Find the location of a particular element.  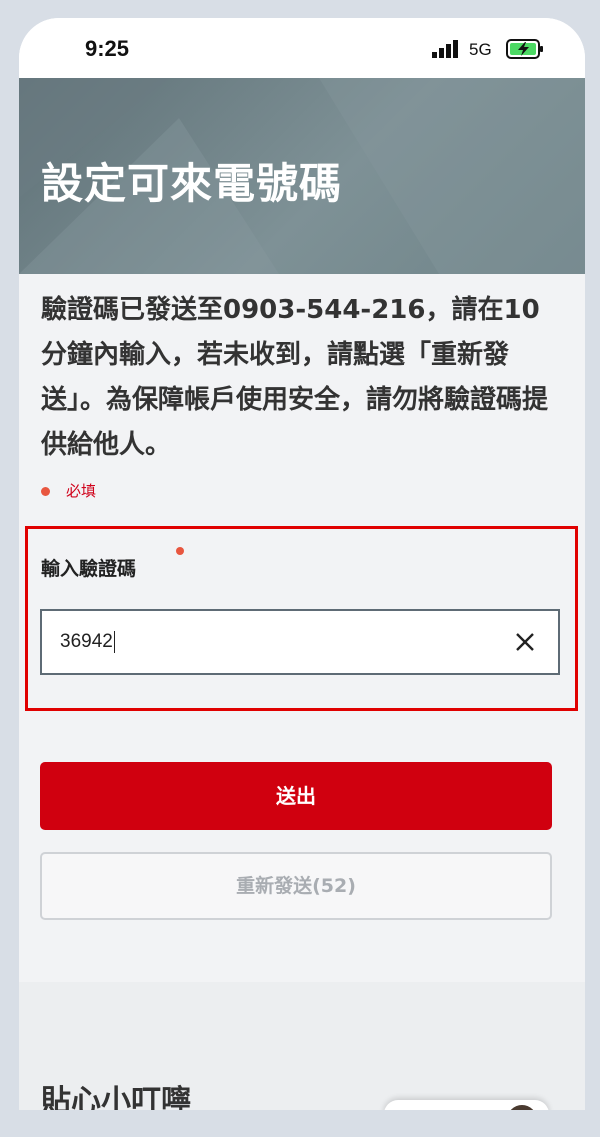

submit-button: 送出 is located at coordinates (296, 796).